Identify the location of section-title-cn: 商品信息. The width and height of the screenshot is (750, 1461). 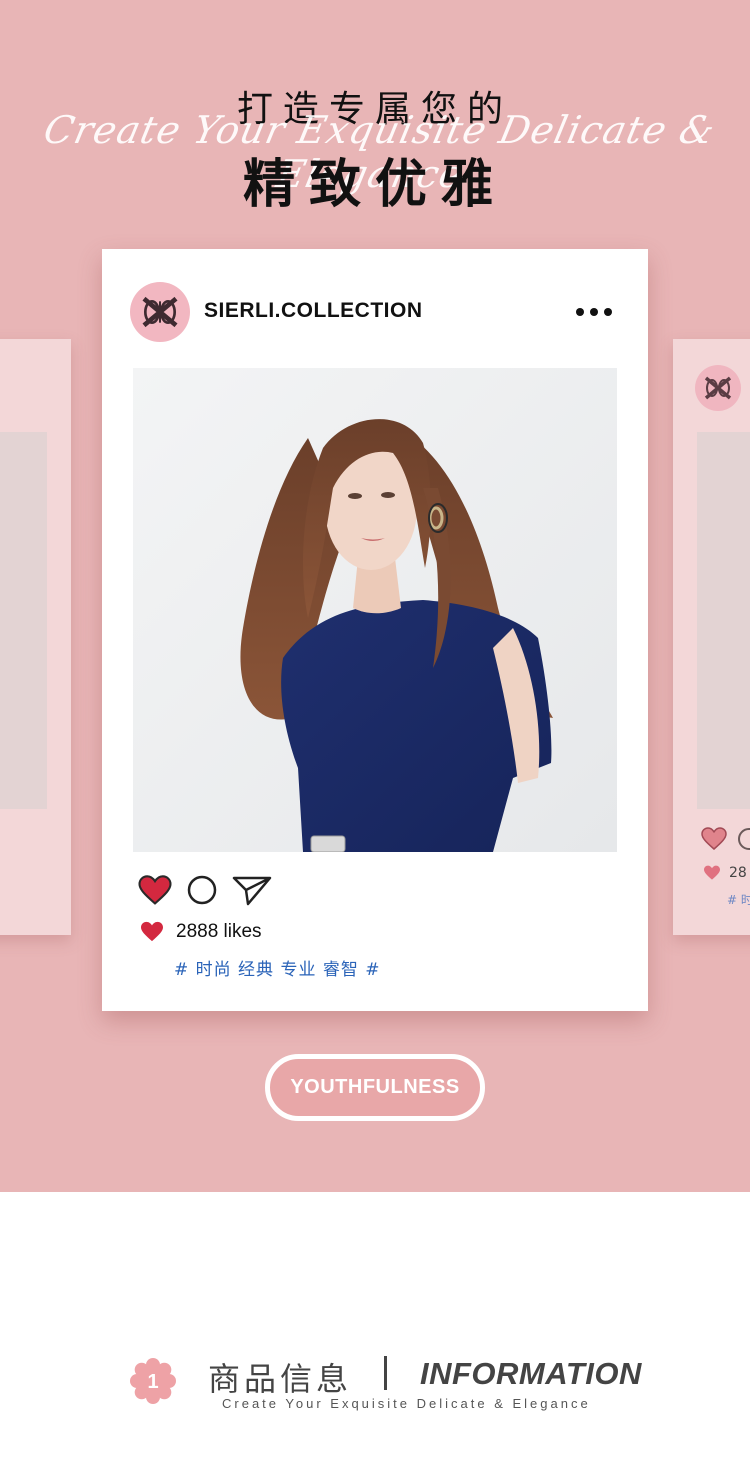
(280, 1379).